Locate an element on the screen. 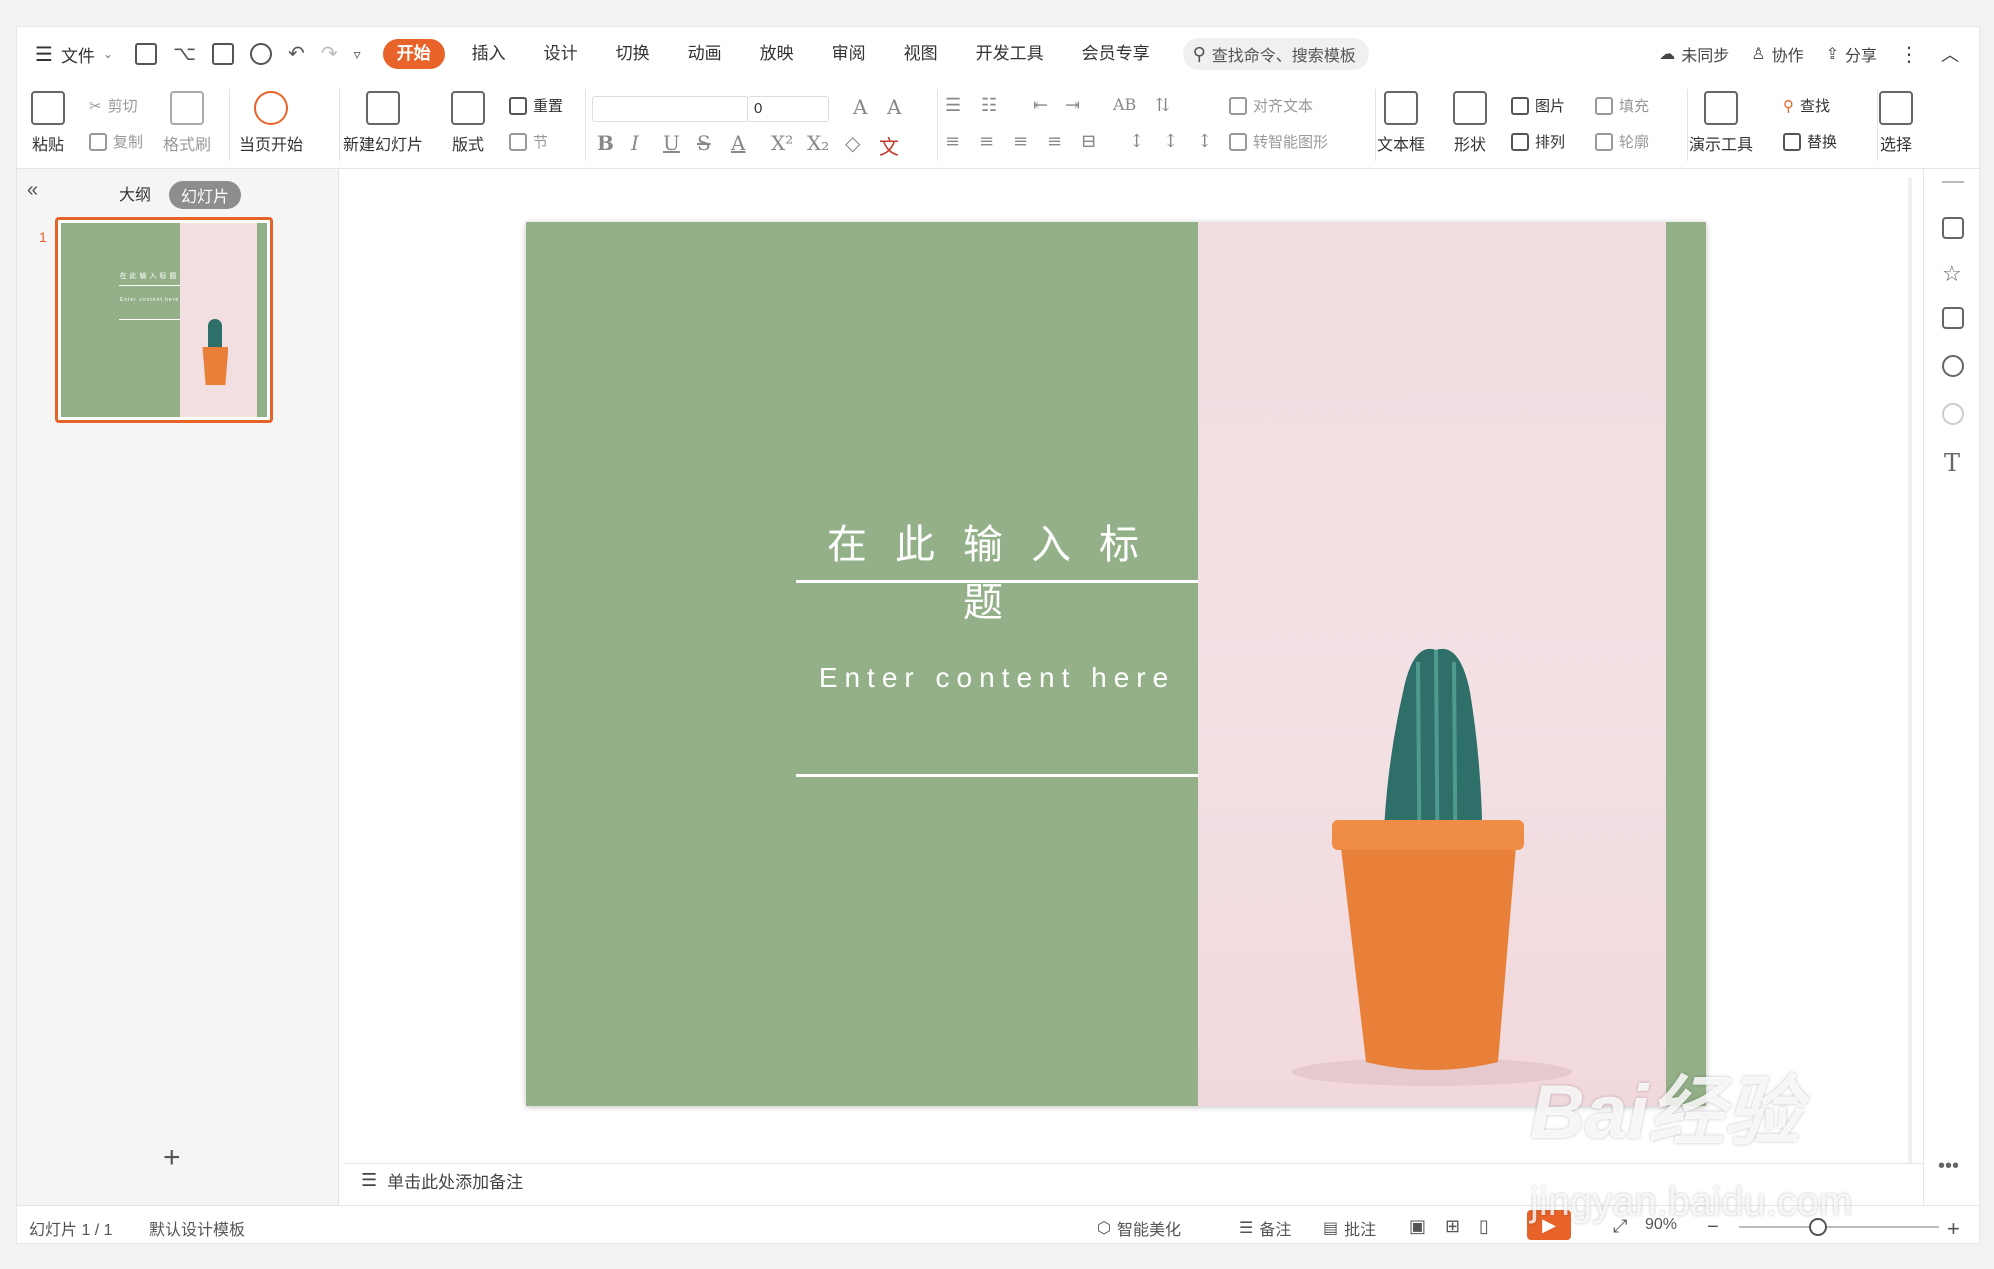 Image resolution: width=1994 pixels, height=1269 pixels. paragraph-spacing-icon: ↕ is located at coordinates (1170, 141).